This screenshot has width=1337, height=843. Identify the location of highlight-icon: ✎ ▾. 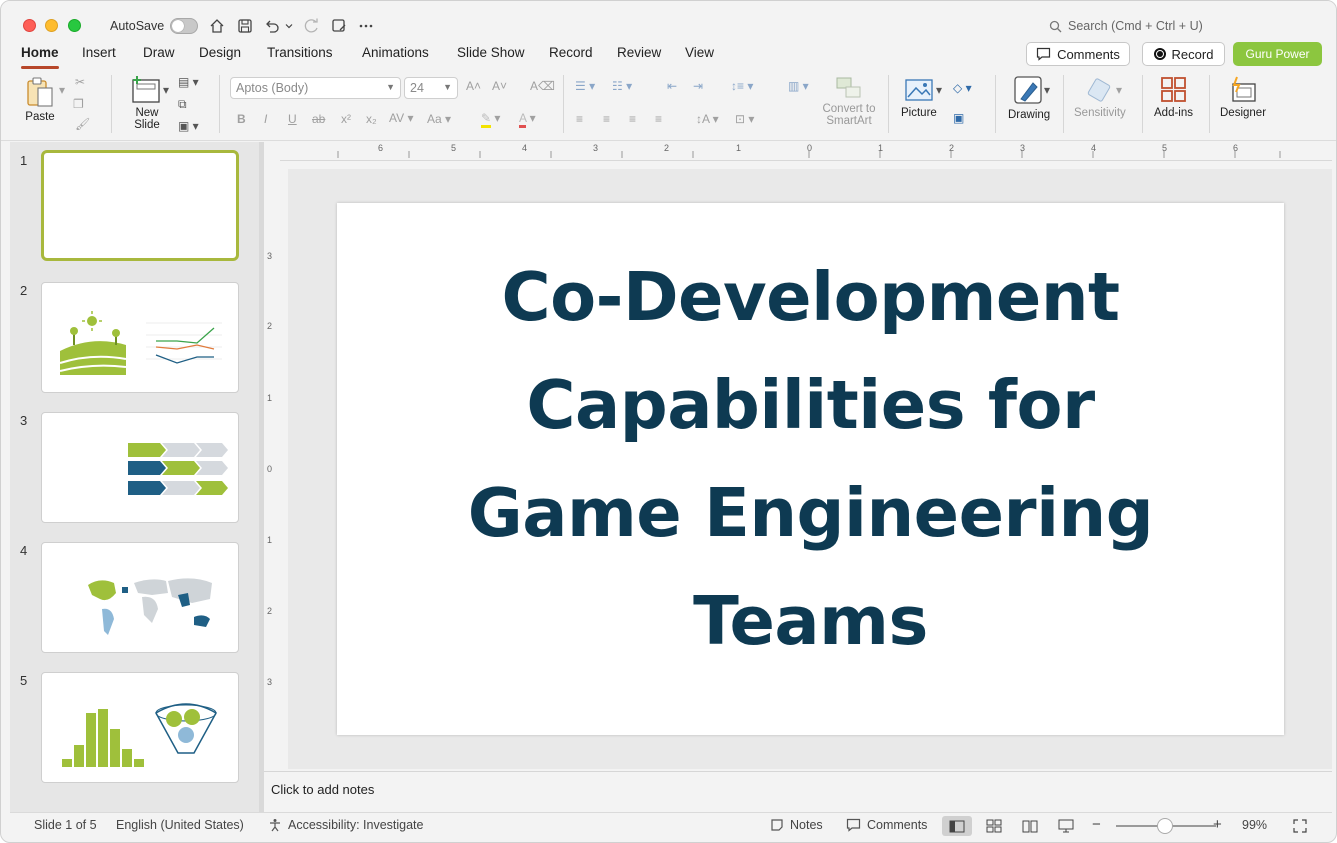
(490, 119).